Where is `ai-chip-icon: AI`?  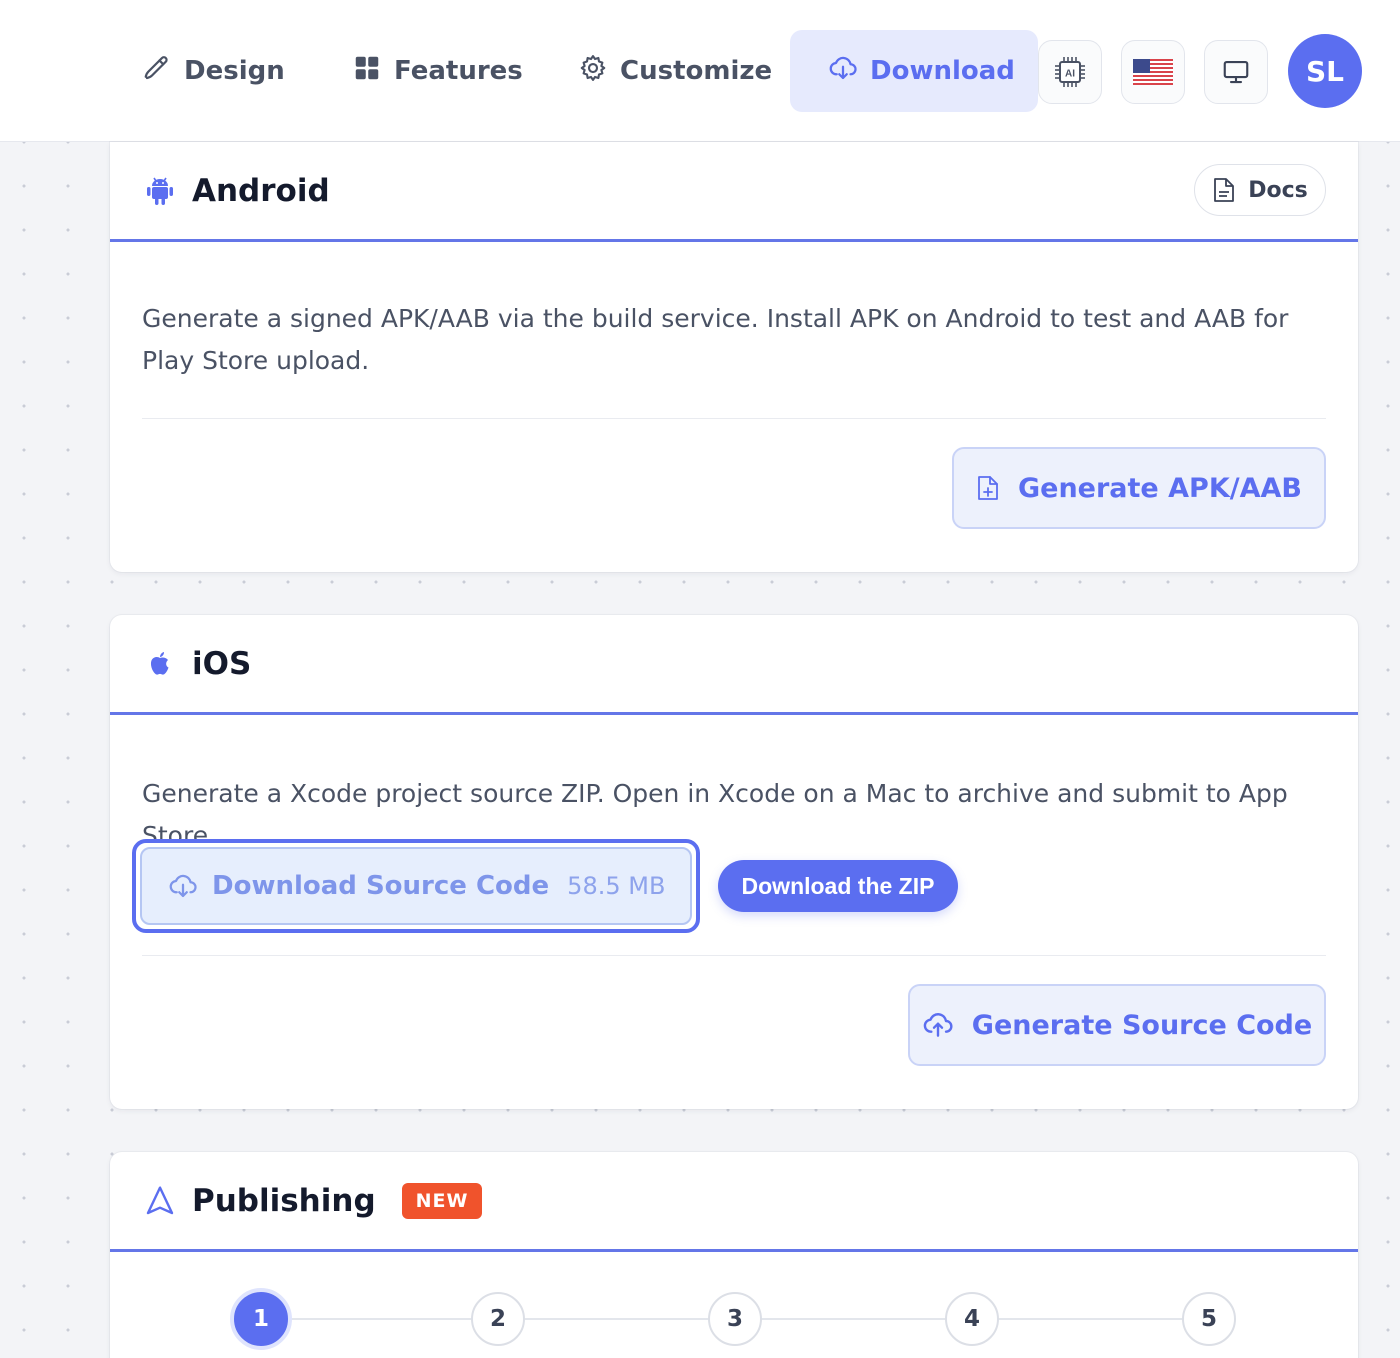
ai-chip-icon: AI is located at coordinates (1070, 72).